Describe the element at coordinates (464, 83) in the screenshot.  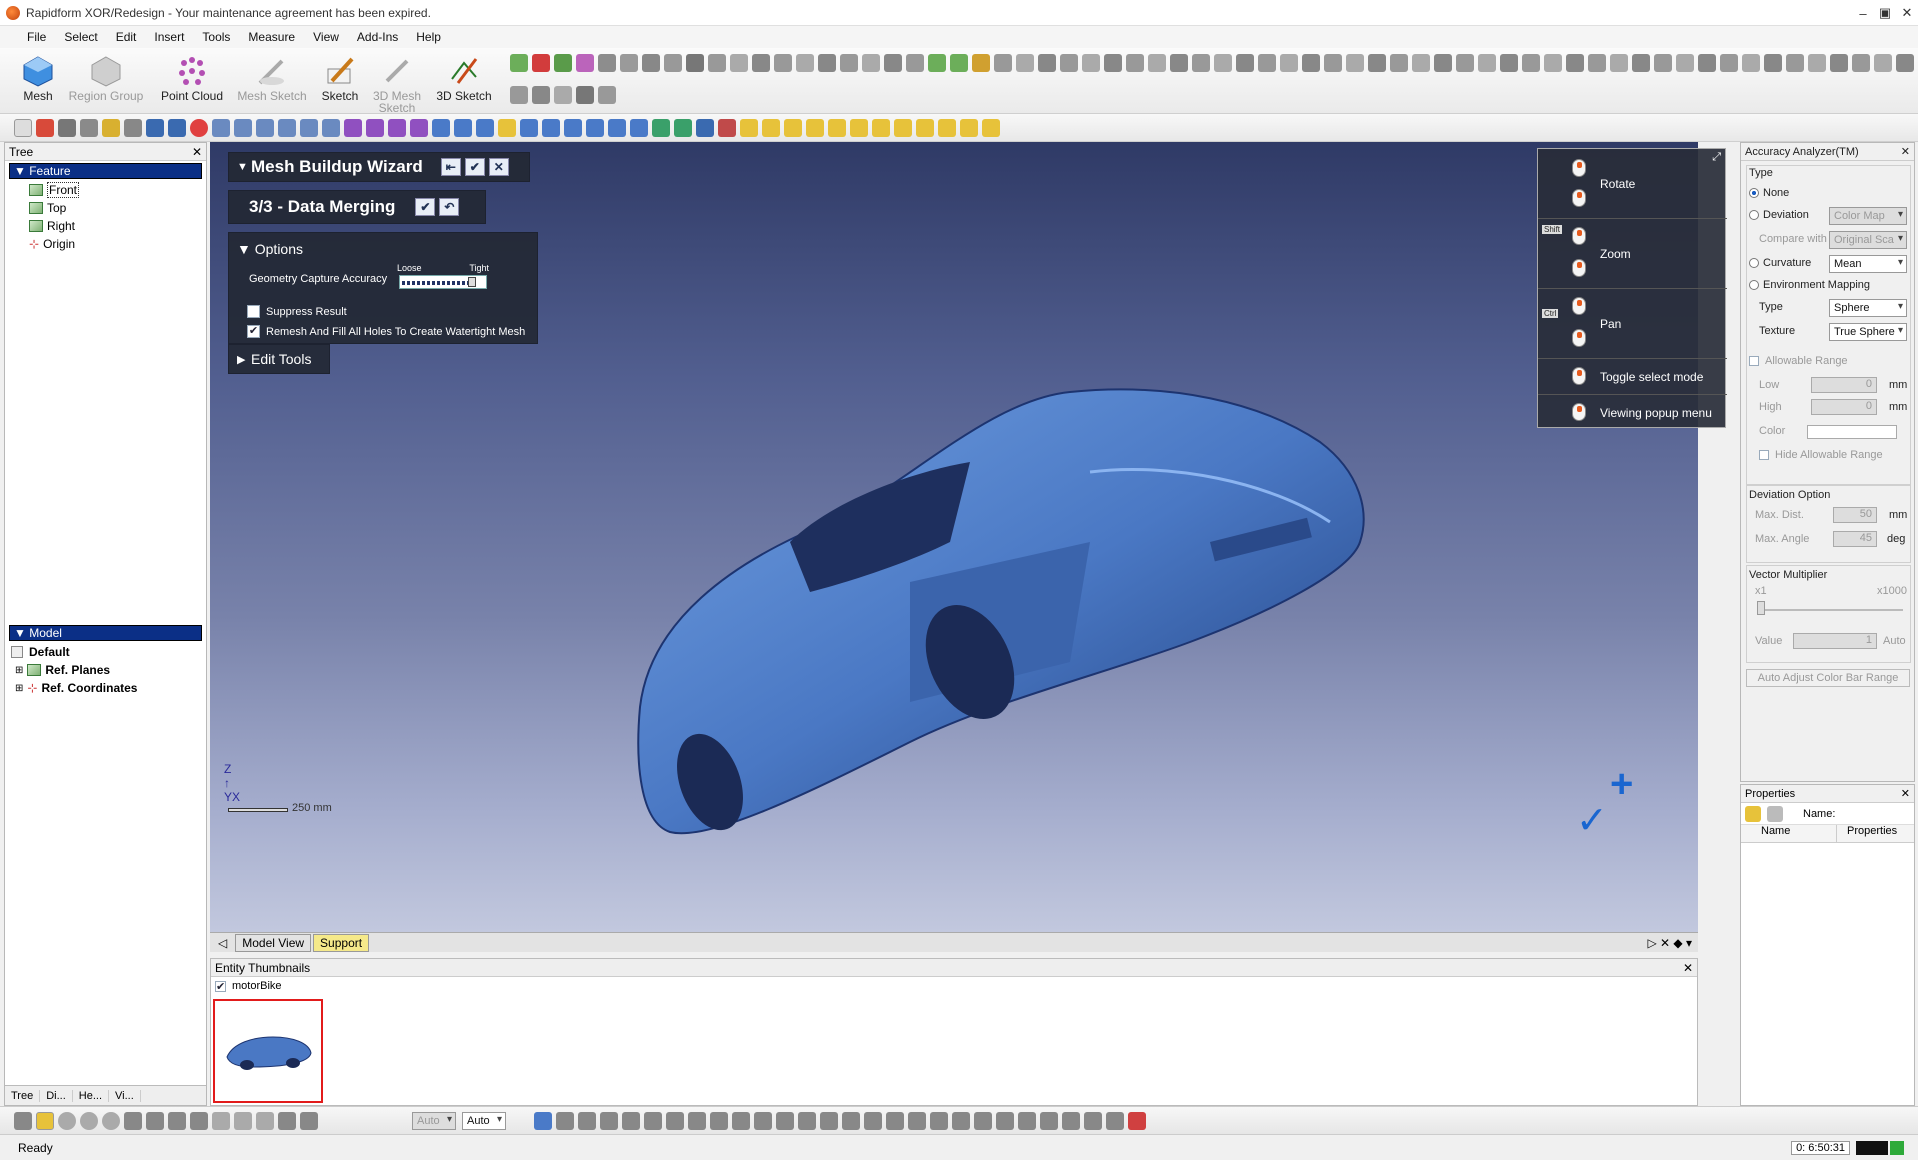
I see `3d-sketch-button: 3D Sketch` at that location.